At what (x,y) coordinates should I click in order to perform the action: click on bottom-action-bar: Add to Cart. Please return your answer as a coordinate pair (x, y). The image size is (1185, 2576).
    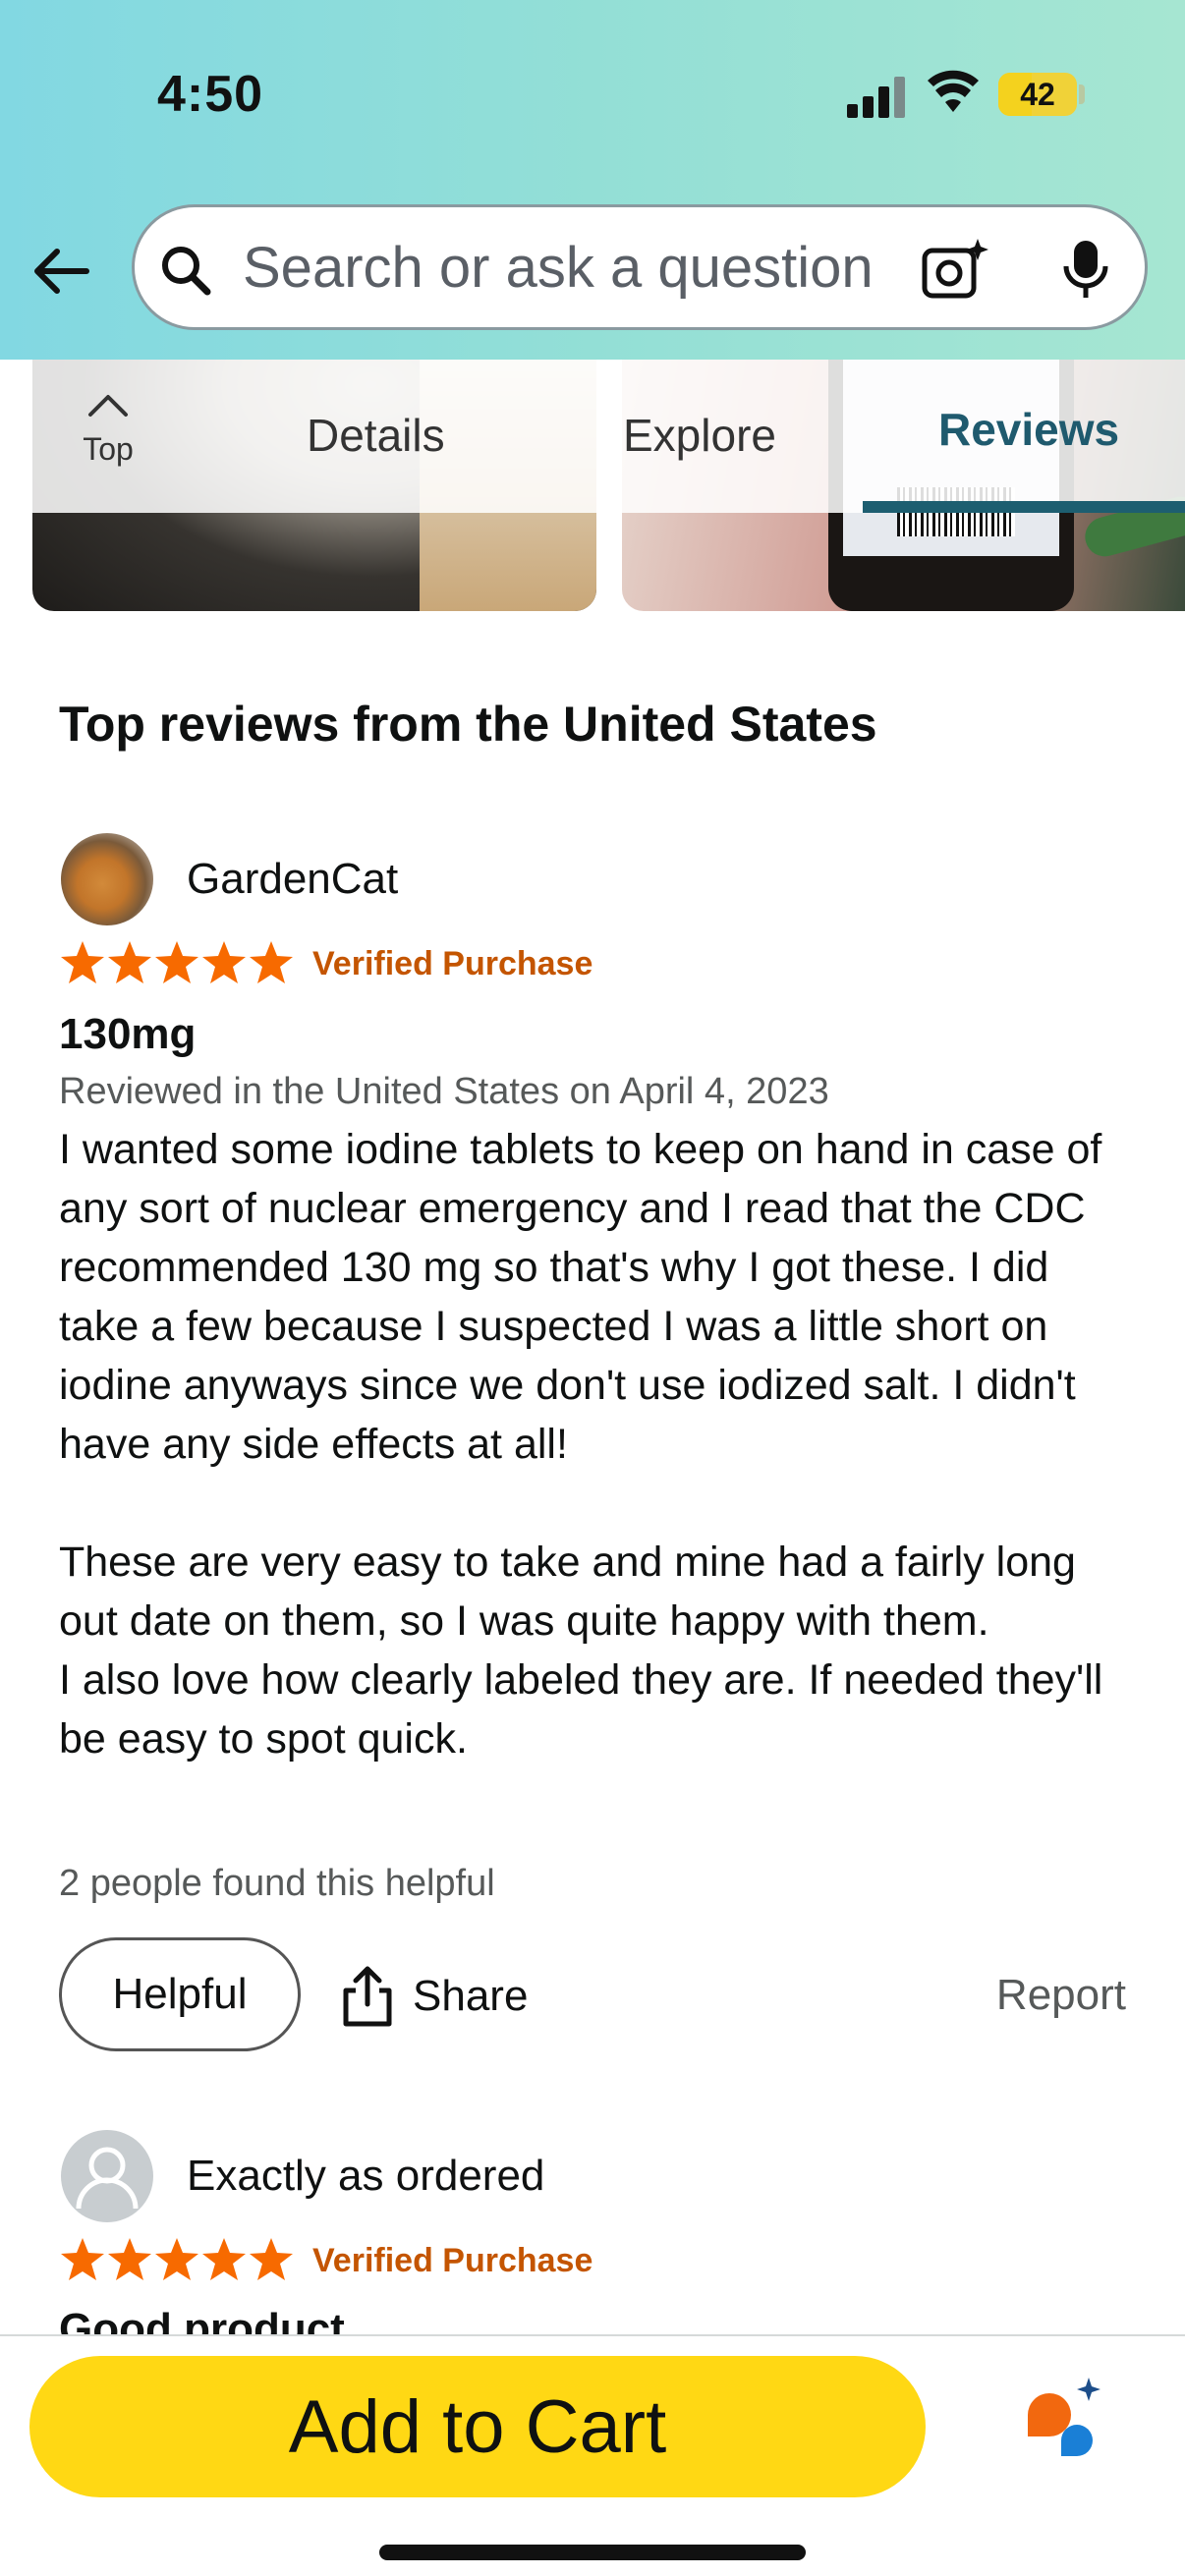
    Looking at the image, I should click on (592, 2455).